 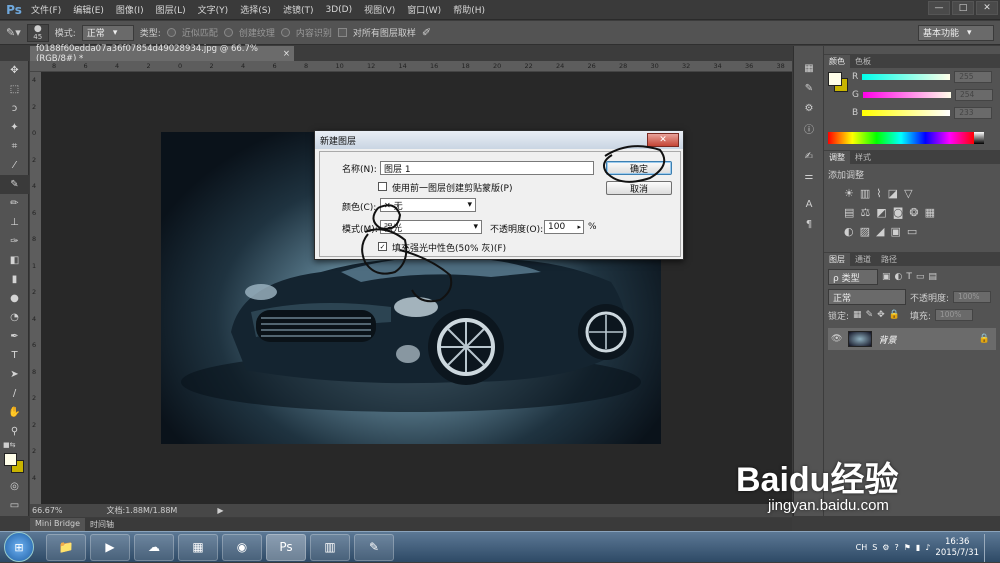 What do you see at coordinates (14, 446) in the screenshot?
I see `default-colors-icon: ■⇆` at bounding box center [14, 446].